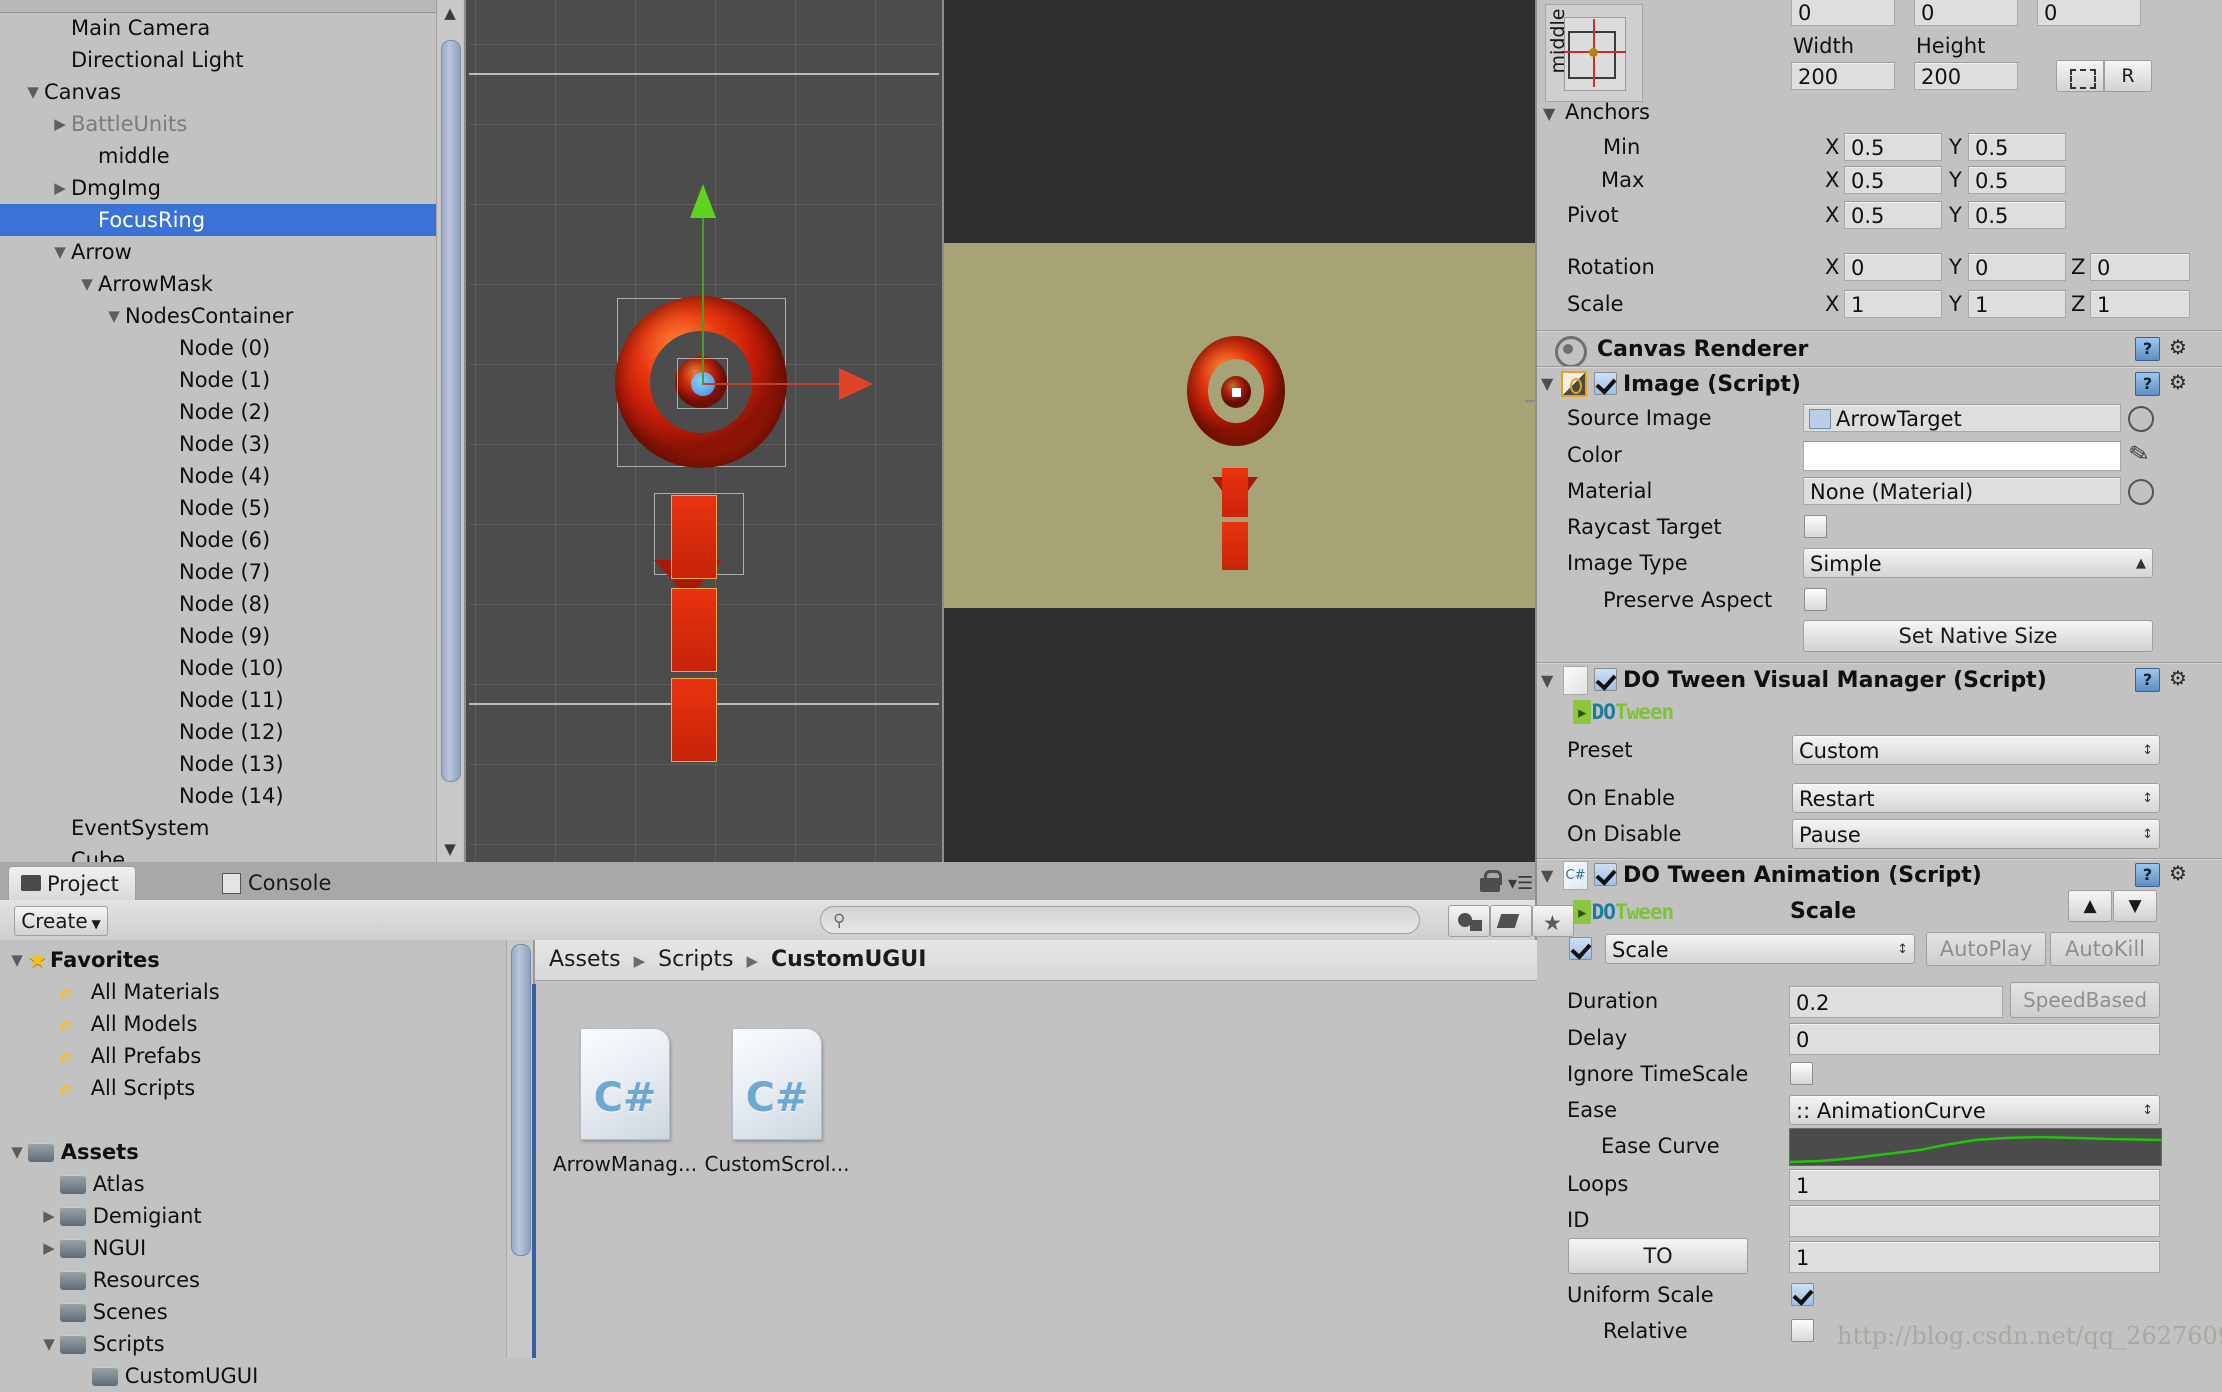  Describe the element at coordinates (218, 668) in the screenshot. I see `hierarchy-item-node-10: Node (10)` at that location.